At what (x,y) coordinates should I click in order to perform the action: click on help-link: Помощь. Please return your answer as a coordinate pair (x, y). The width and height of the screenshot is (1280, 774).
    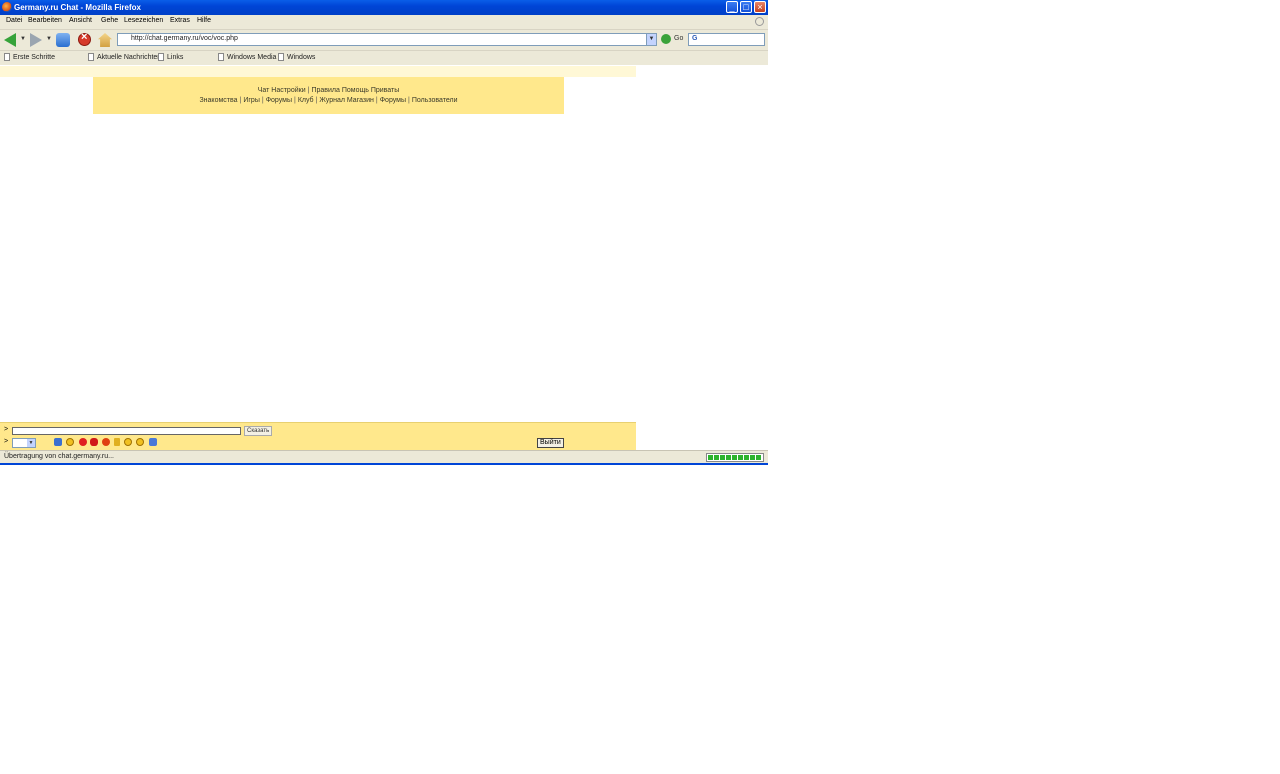
    Looking at the image, I should click on (355, 90).